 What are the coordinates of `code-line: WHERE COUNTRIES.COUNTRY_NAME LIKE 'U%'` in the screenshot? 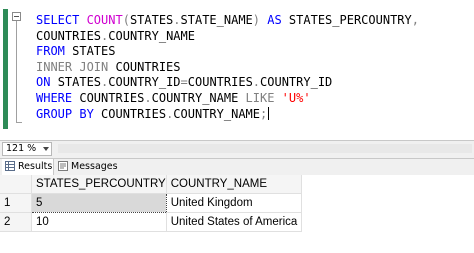 It's located at (227, 99).